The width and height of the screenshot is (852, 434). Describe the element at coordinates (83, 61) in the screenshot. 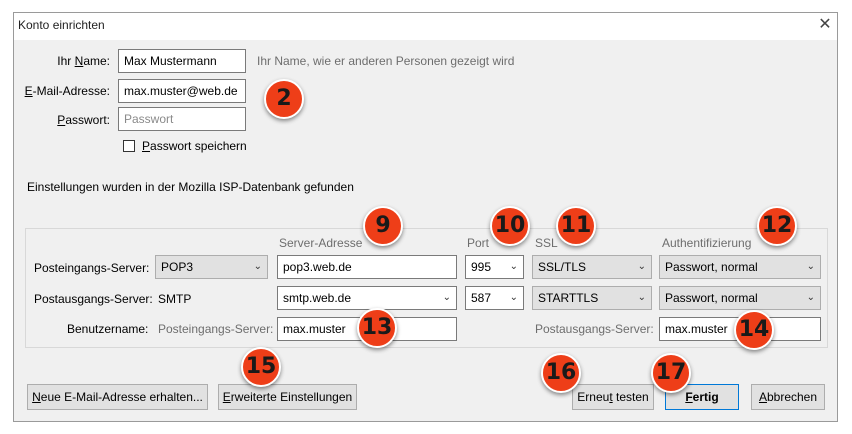

I see `name-label: Ihr Name:` at that location.